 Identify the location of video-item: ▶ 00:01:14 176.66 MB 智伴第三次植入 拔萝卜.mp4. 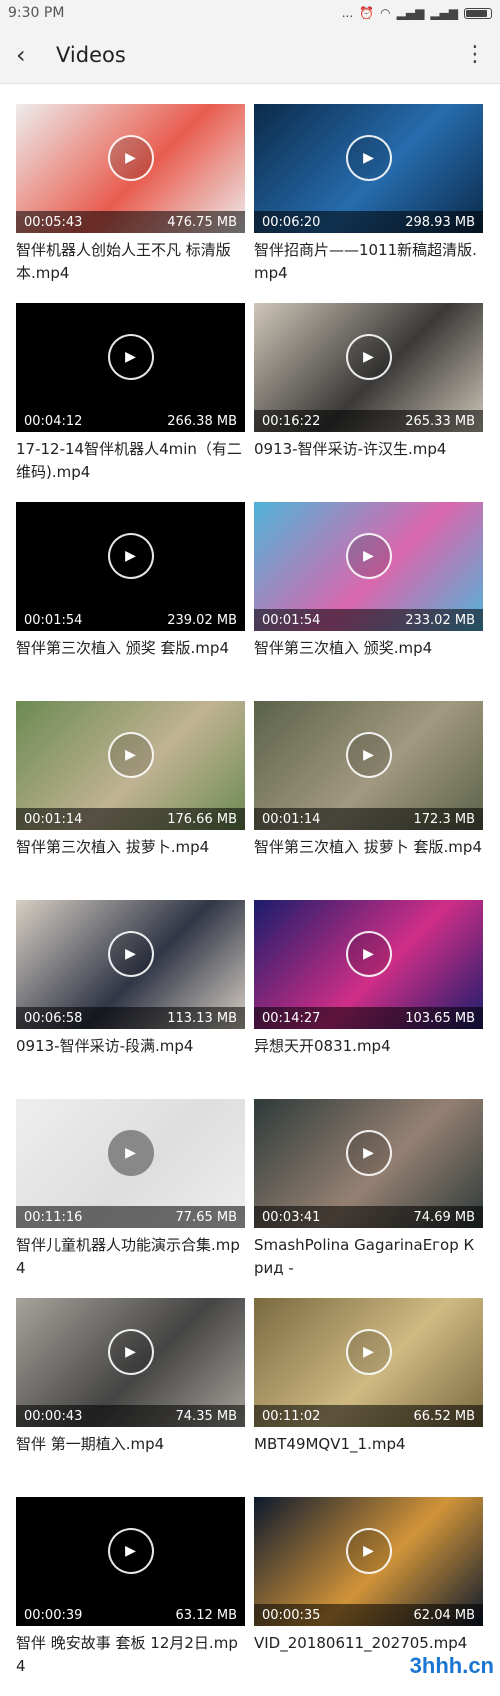
(130, 800).